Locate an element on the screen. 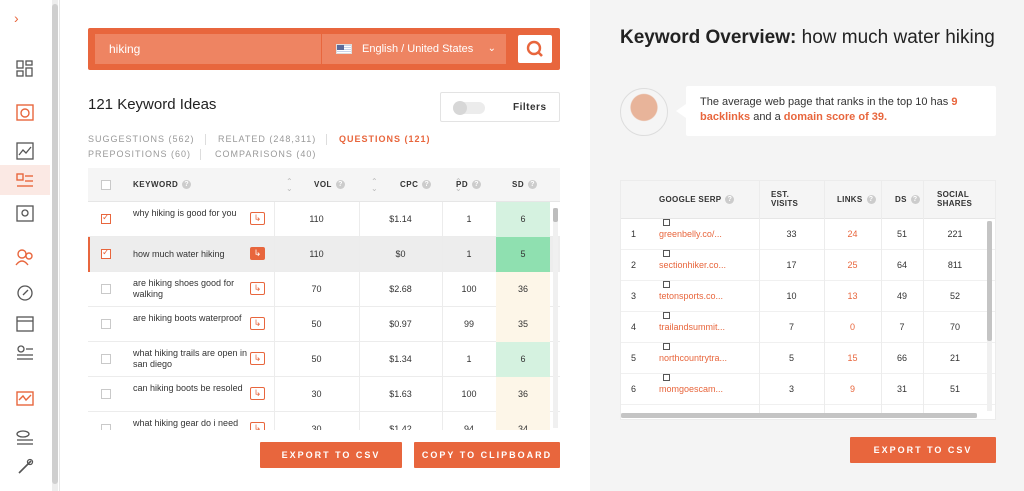 The width and height of the screenshot is (1024, 491). tab-comparisons: COMPARISONS (40) is located at coordinates (265, 154).